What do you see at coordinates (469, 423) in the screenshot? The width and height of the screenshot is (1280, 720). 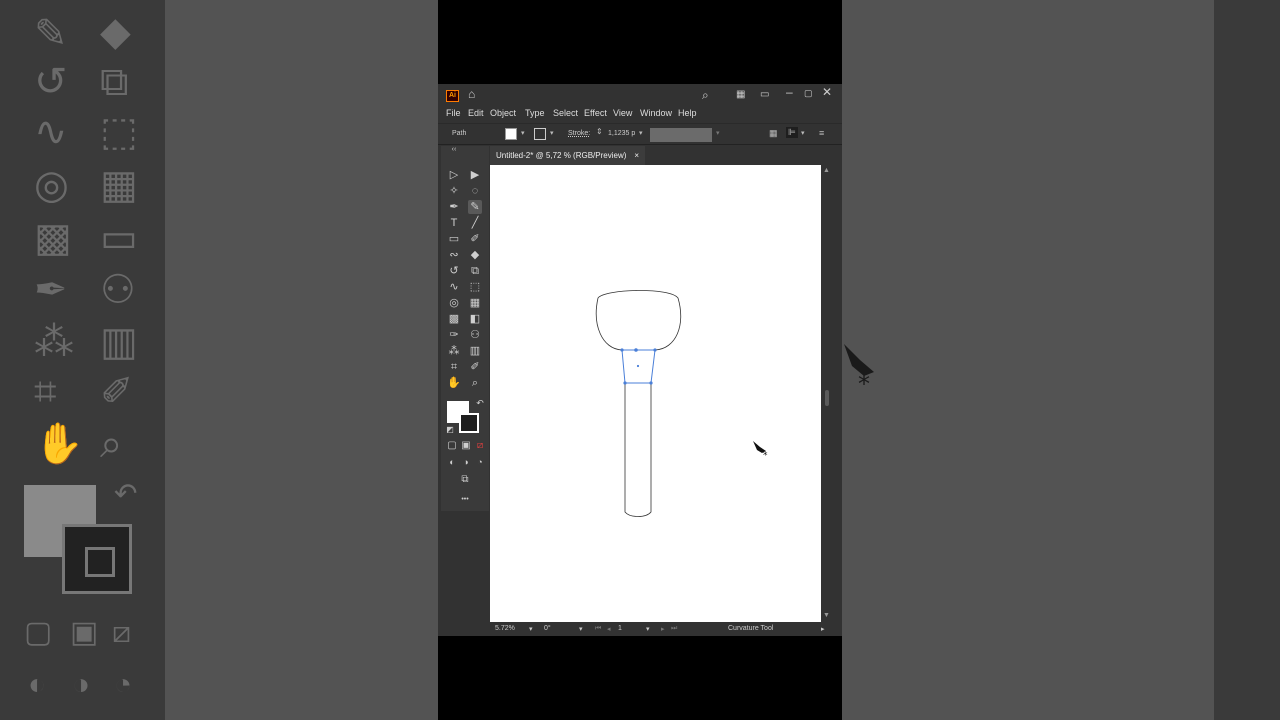 I see `stroke-color-box` at bounding box center [469, 423].